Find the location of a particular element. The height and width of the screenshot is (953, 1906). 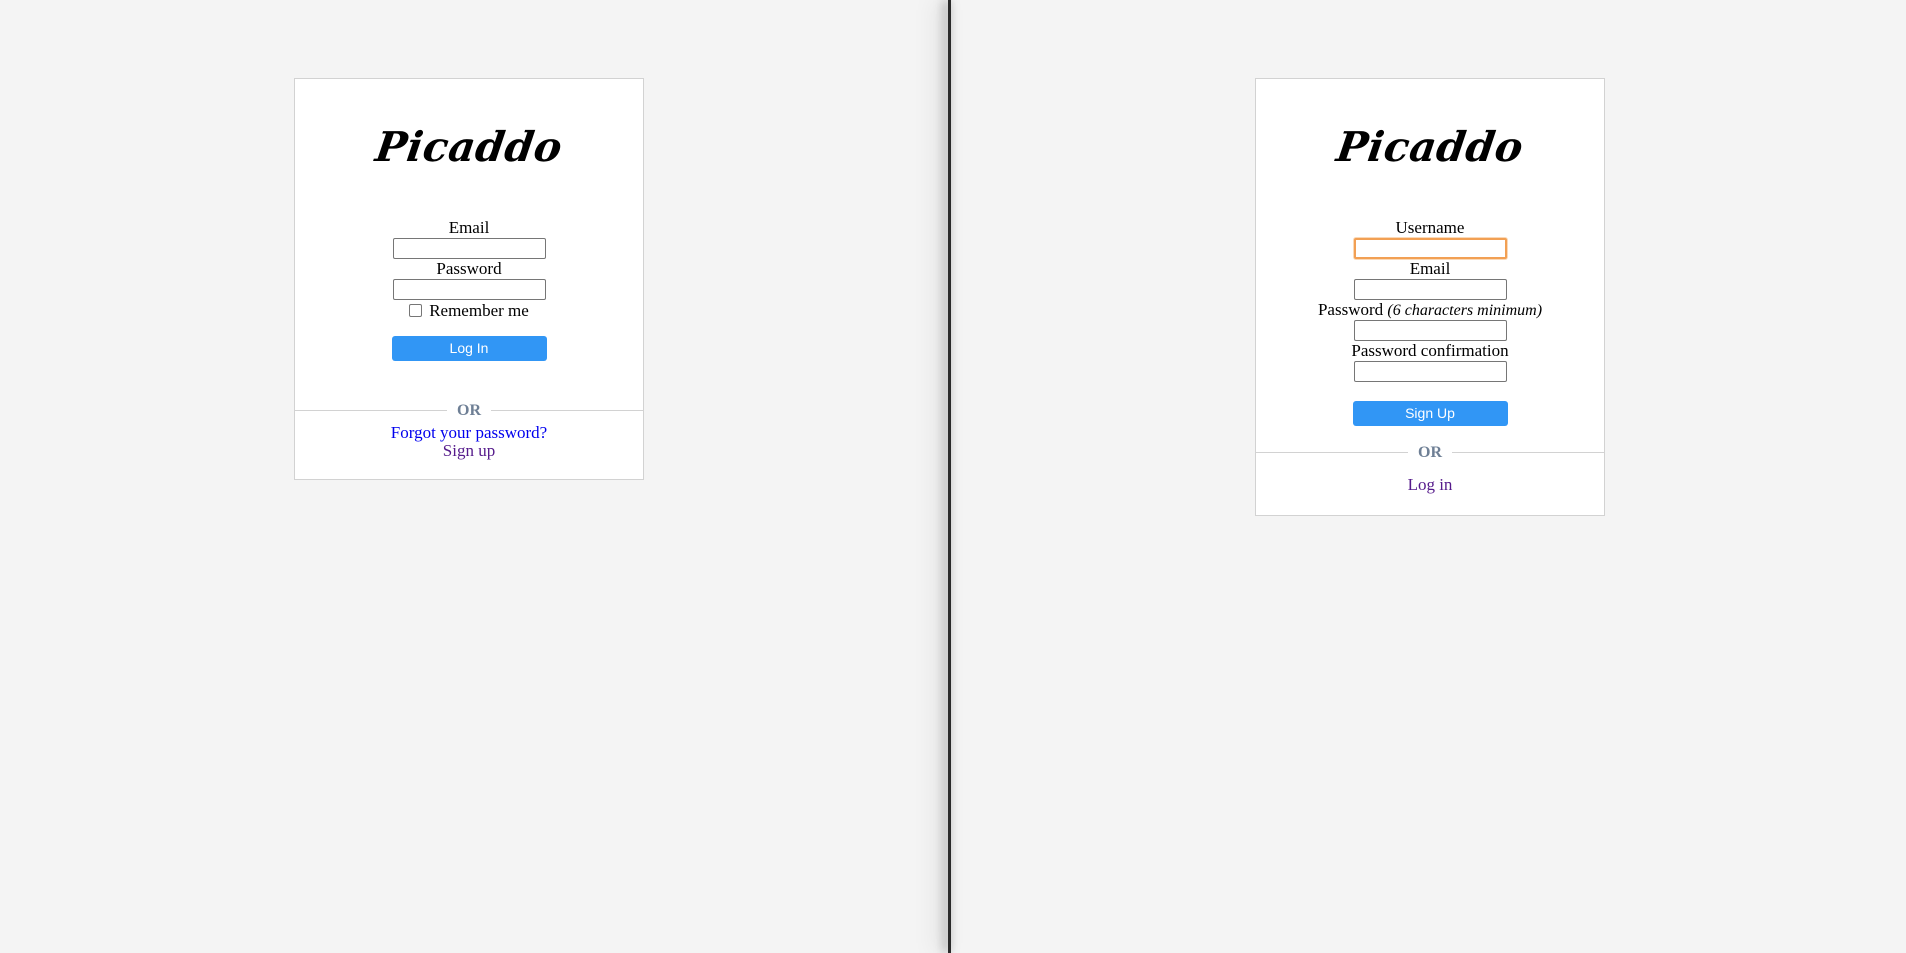

username-label: Username is located at coordinates (1430, 227).